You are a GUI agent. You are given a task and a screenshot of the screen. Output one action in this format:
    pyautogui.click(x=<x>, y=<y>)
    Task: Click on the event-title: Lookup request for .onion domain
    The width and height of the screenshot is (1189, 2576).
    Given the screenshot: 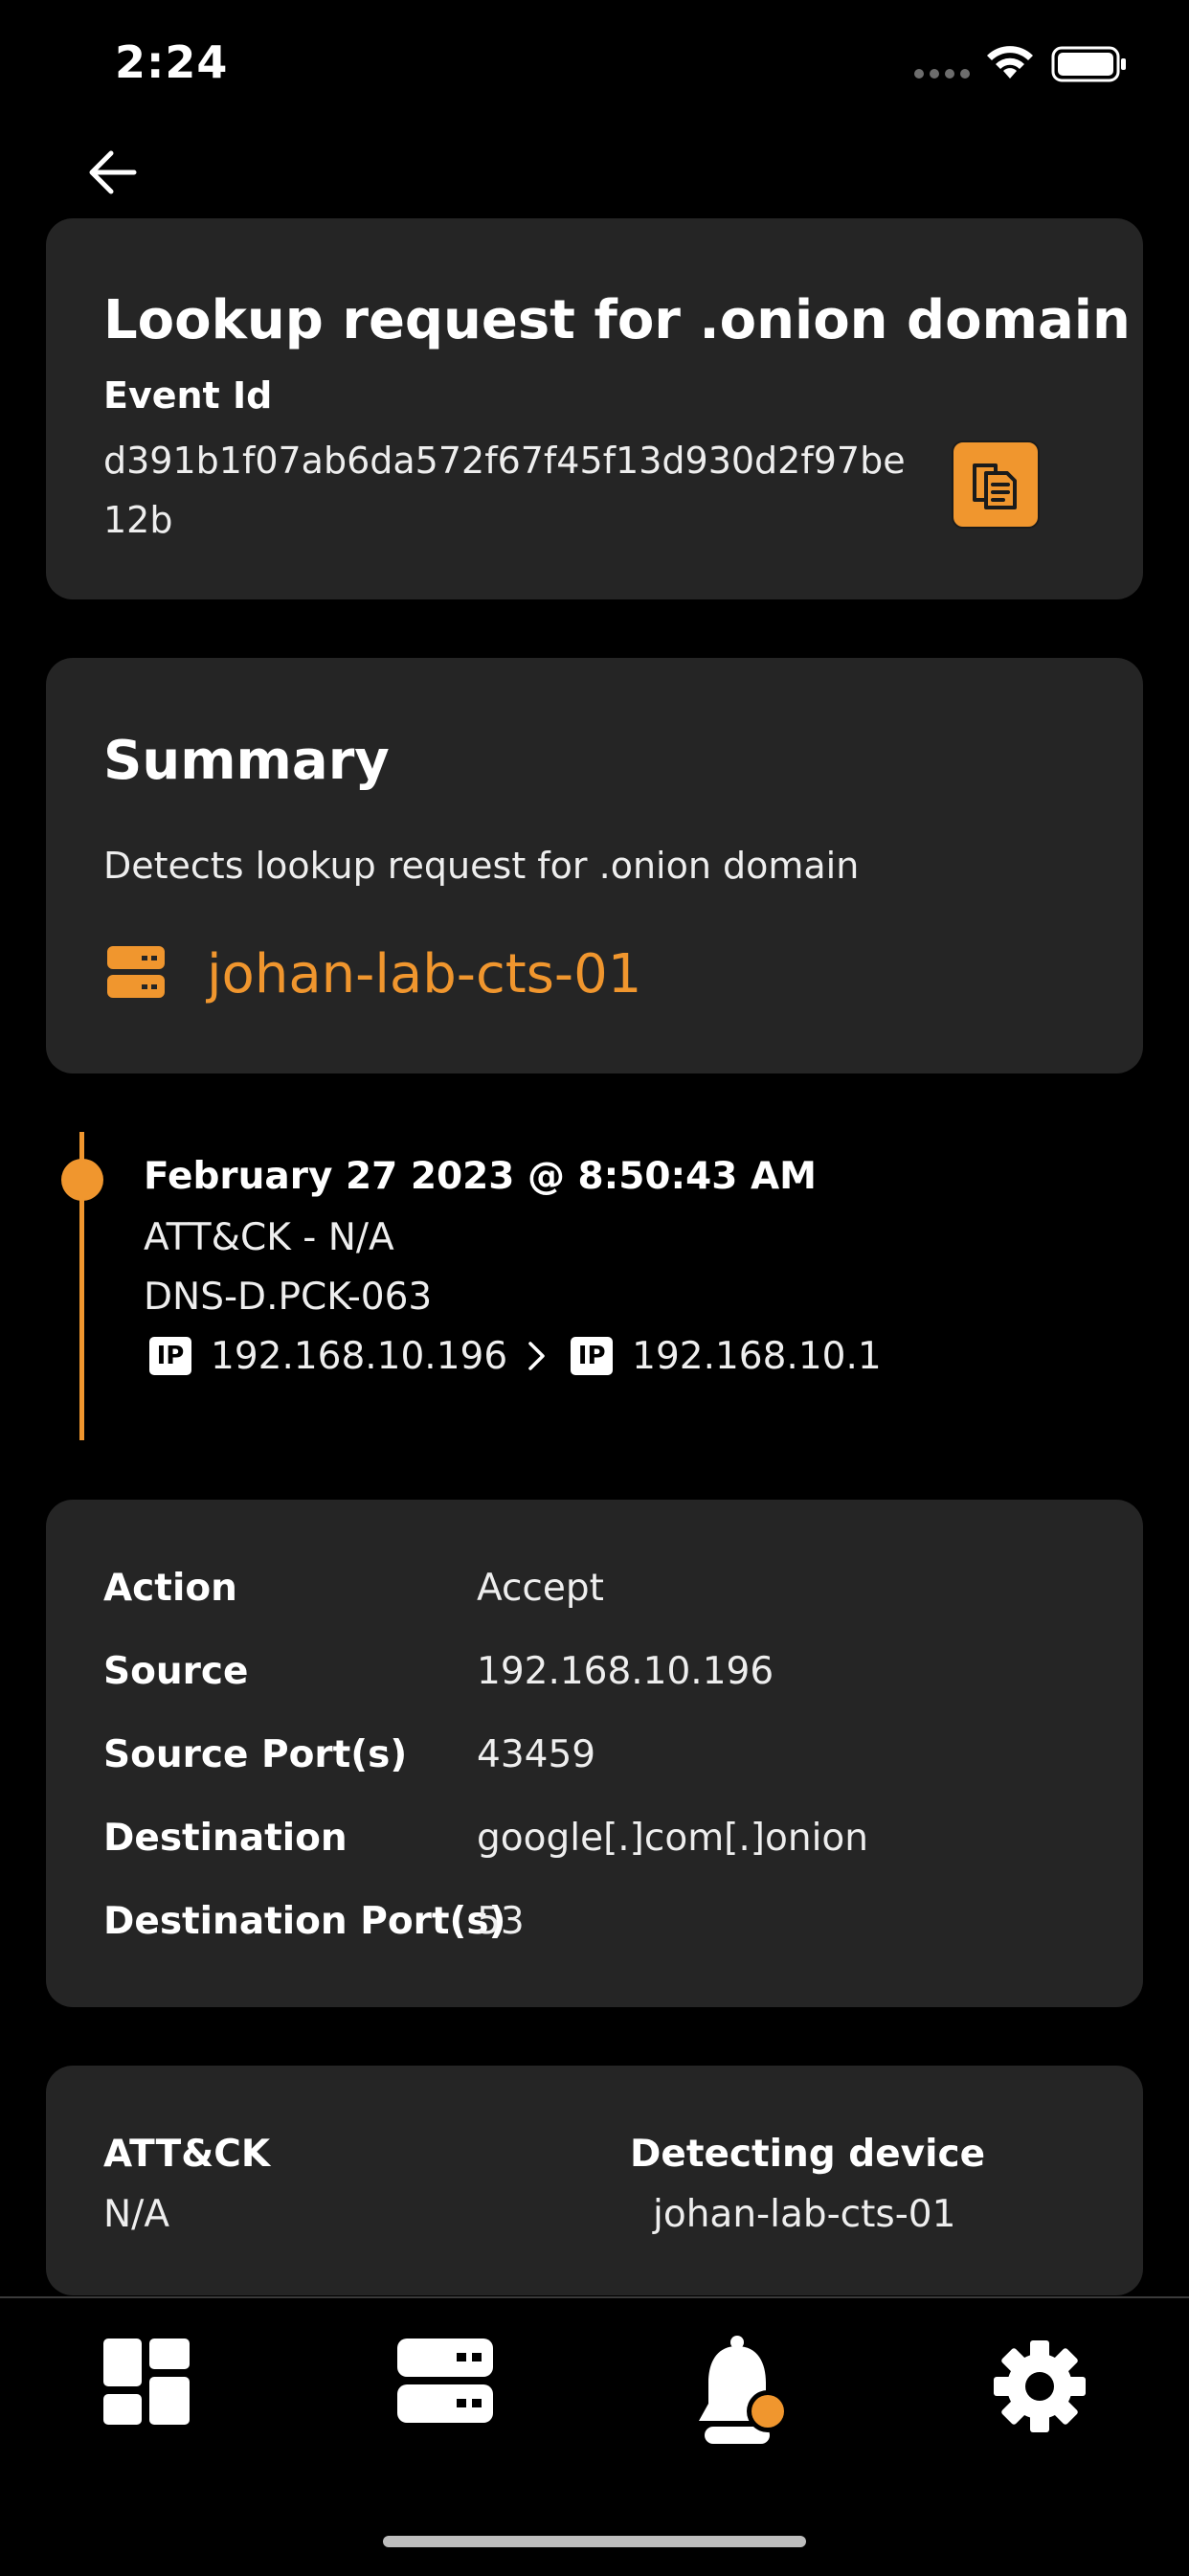 What is the action you would take?
    pyautogui.click(x=617, y=320)
    